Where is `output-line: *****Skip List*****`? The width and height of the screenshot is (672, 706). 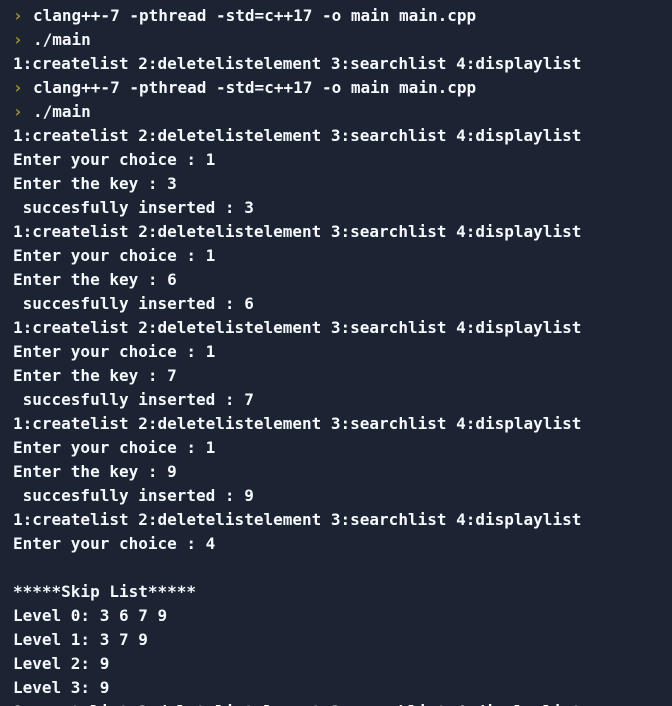
output-line: *****Skip List***** is located at coordinates (104, 592).